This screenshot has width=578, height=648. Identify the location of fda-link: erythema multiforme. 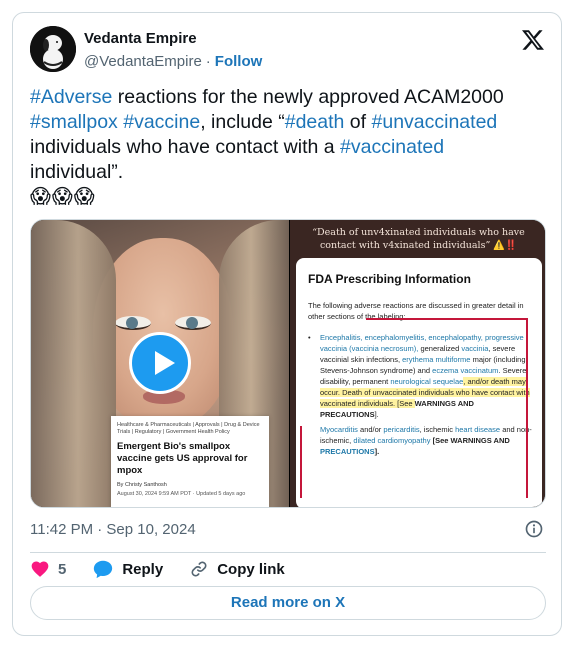
(436, 359).